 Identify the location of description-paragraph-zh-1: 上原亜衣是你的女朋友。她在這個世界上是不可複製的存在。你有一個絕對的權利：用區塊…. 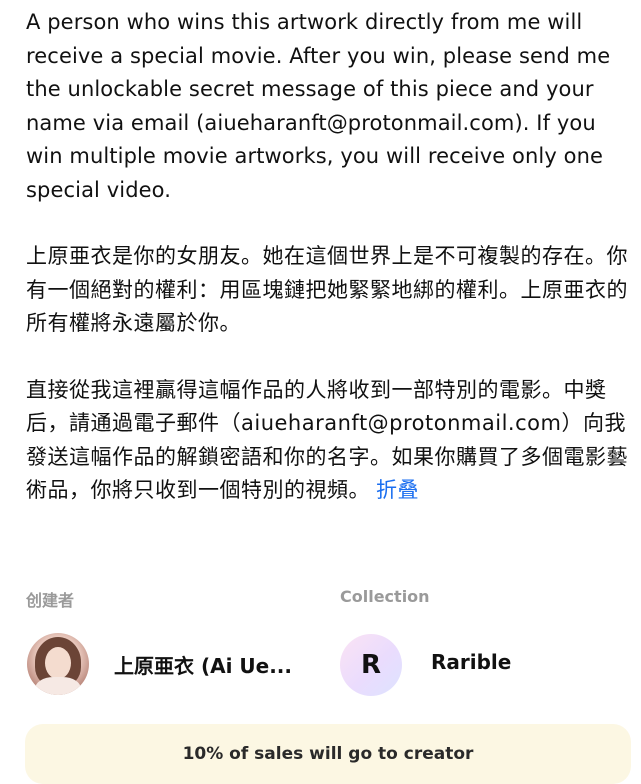
(327, 289).